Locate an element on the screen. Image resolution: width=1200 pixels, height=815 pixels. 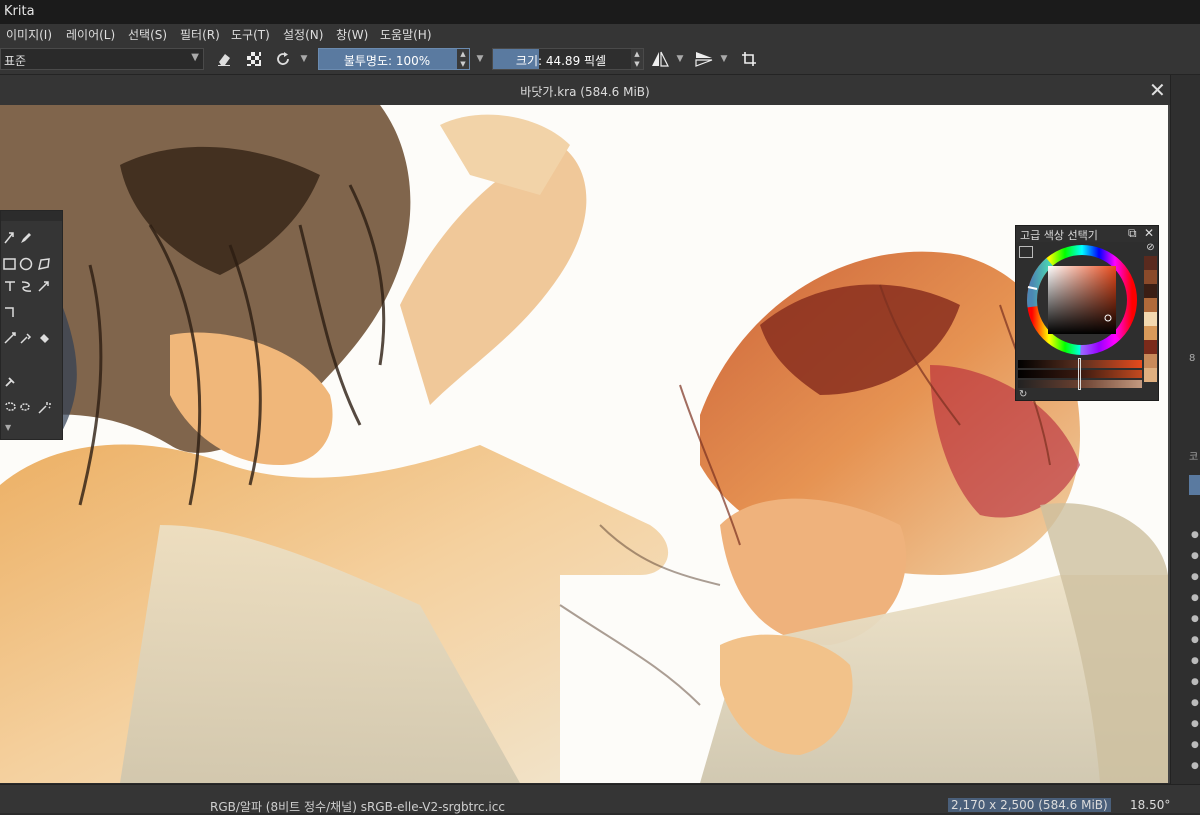
window-titlebar: Krita is located at coordinates (600, 12).